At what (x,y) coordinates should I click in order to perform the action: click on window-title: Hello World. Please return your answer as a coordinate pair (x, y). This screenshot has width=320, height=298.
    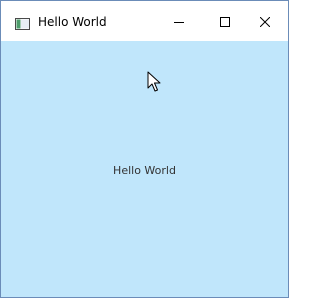
    Looking at the image, I should click on (72, 22).